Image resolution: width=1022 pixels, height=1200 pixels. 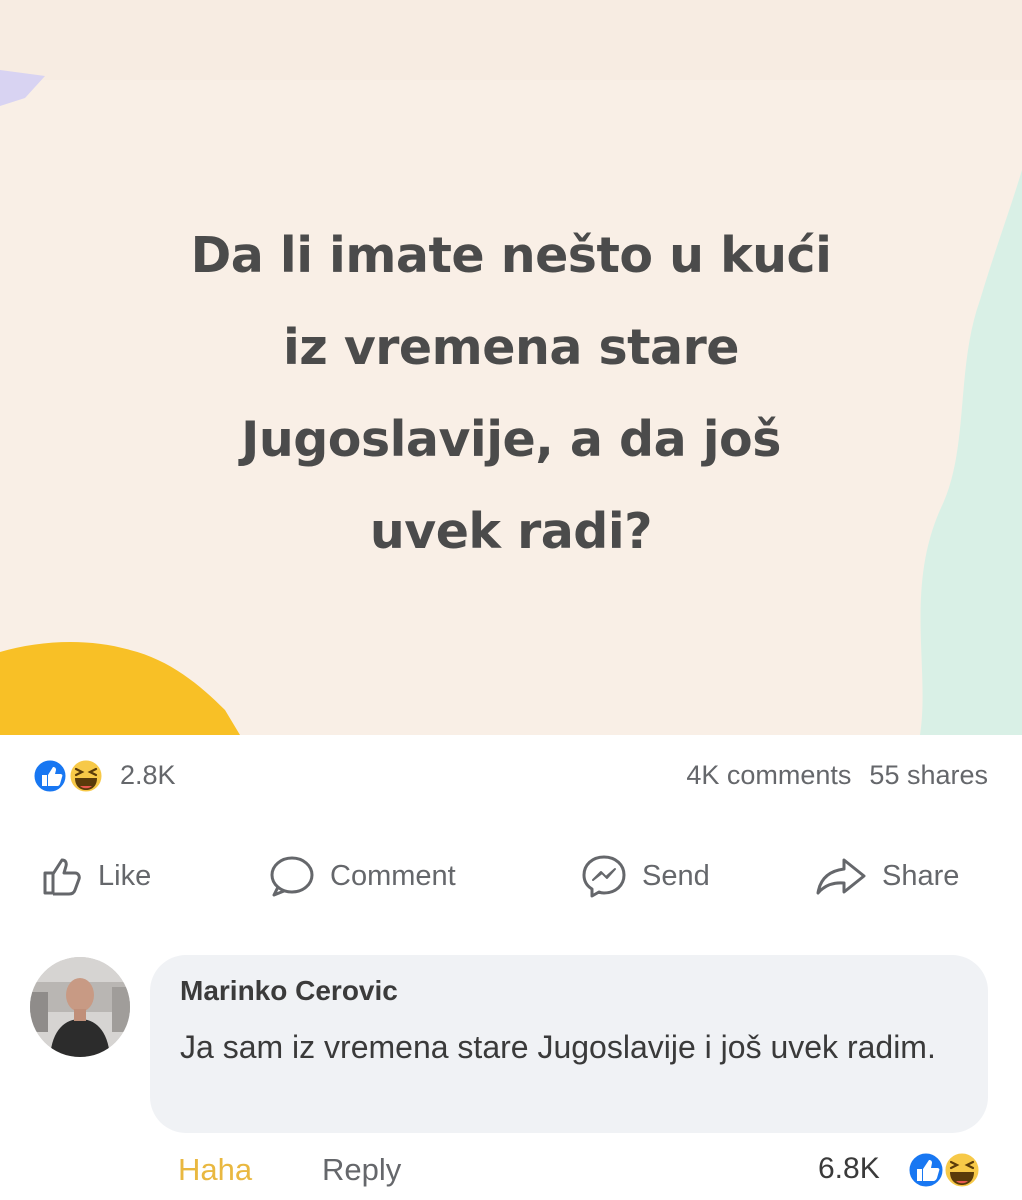 What do you see at coordinates (511, 776) in the screenshot?
I see `post-stats-bar: 2.8K 4K comments 55 shares` at bounding box center [511, 776].